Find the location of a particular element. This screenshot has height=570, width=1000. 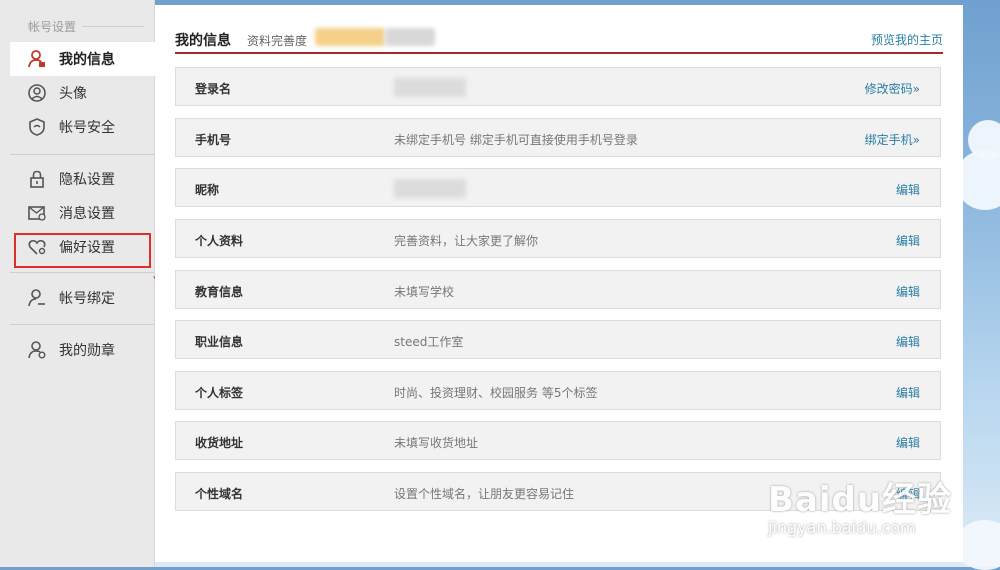

row-label: 手机号 is located at coordinates (213, 140).